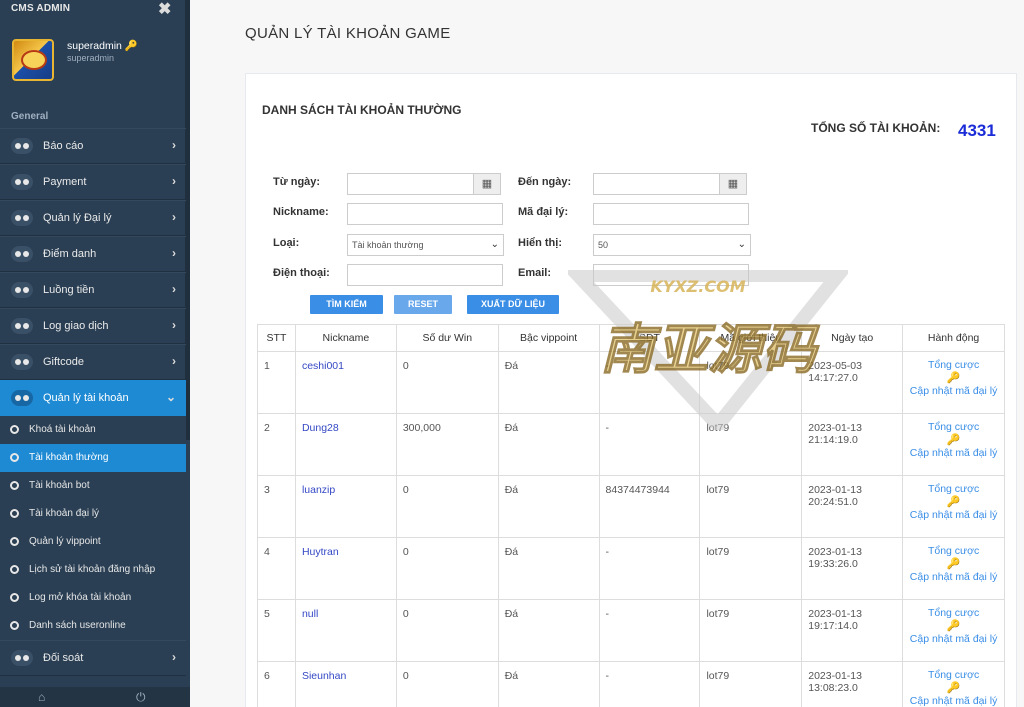 This screenshot has height=707, width=1024. I want to click on nickname-input, so click(425, 214).